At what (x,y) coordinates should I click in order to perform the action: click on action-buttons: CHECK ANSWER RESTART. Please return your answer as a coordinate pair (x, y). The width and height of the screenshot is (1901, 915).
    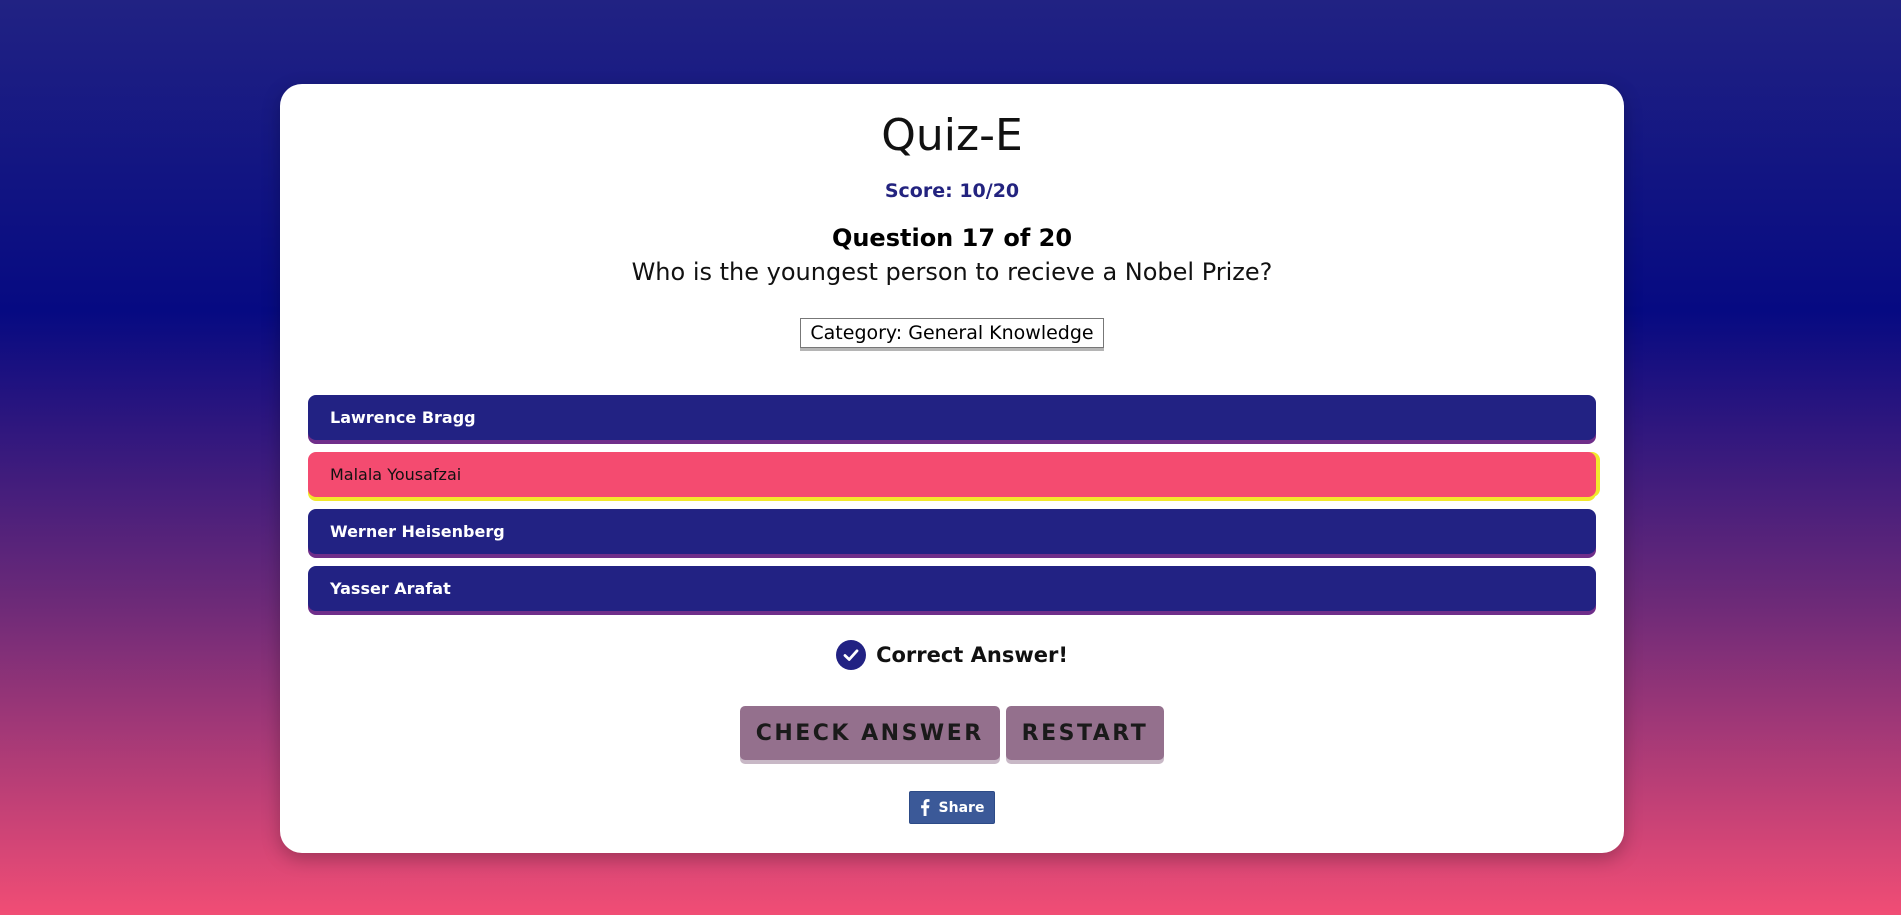
    Looking at the image, I should click on (952, 733).